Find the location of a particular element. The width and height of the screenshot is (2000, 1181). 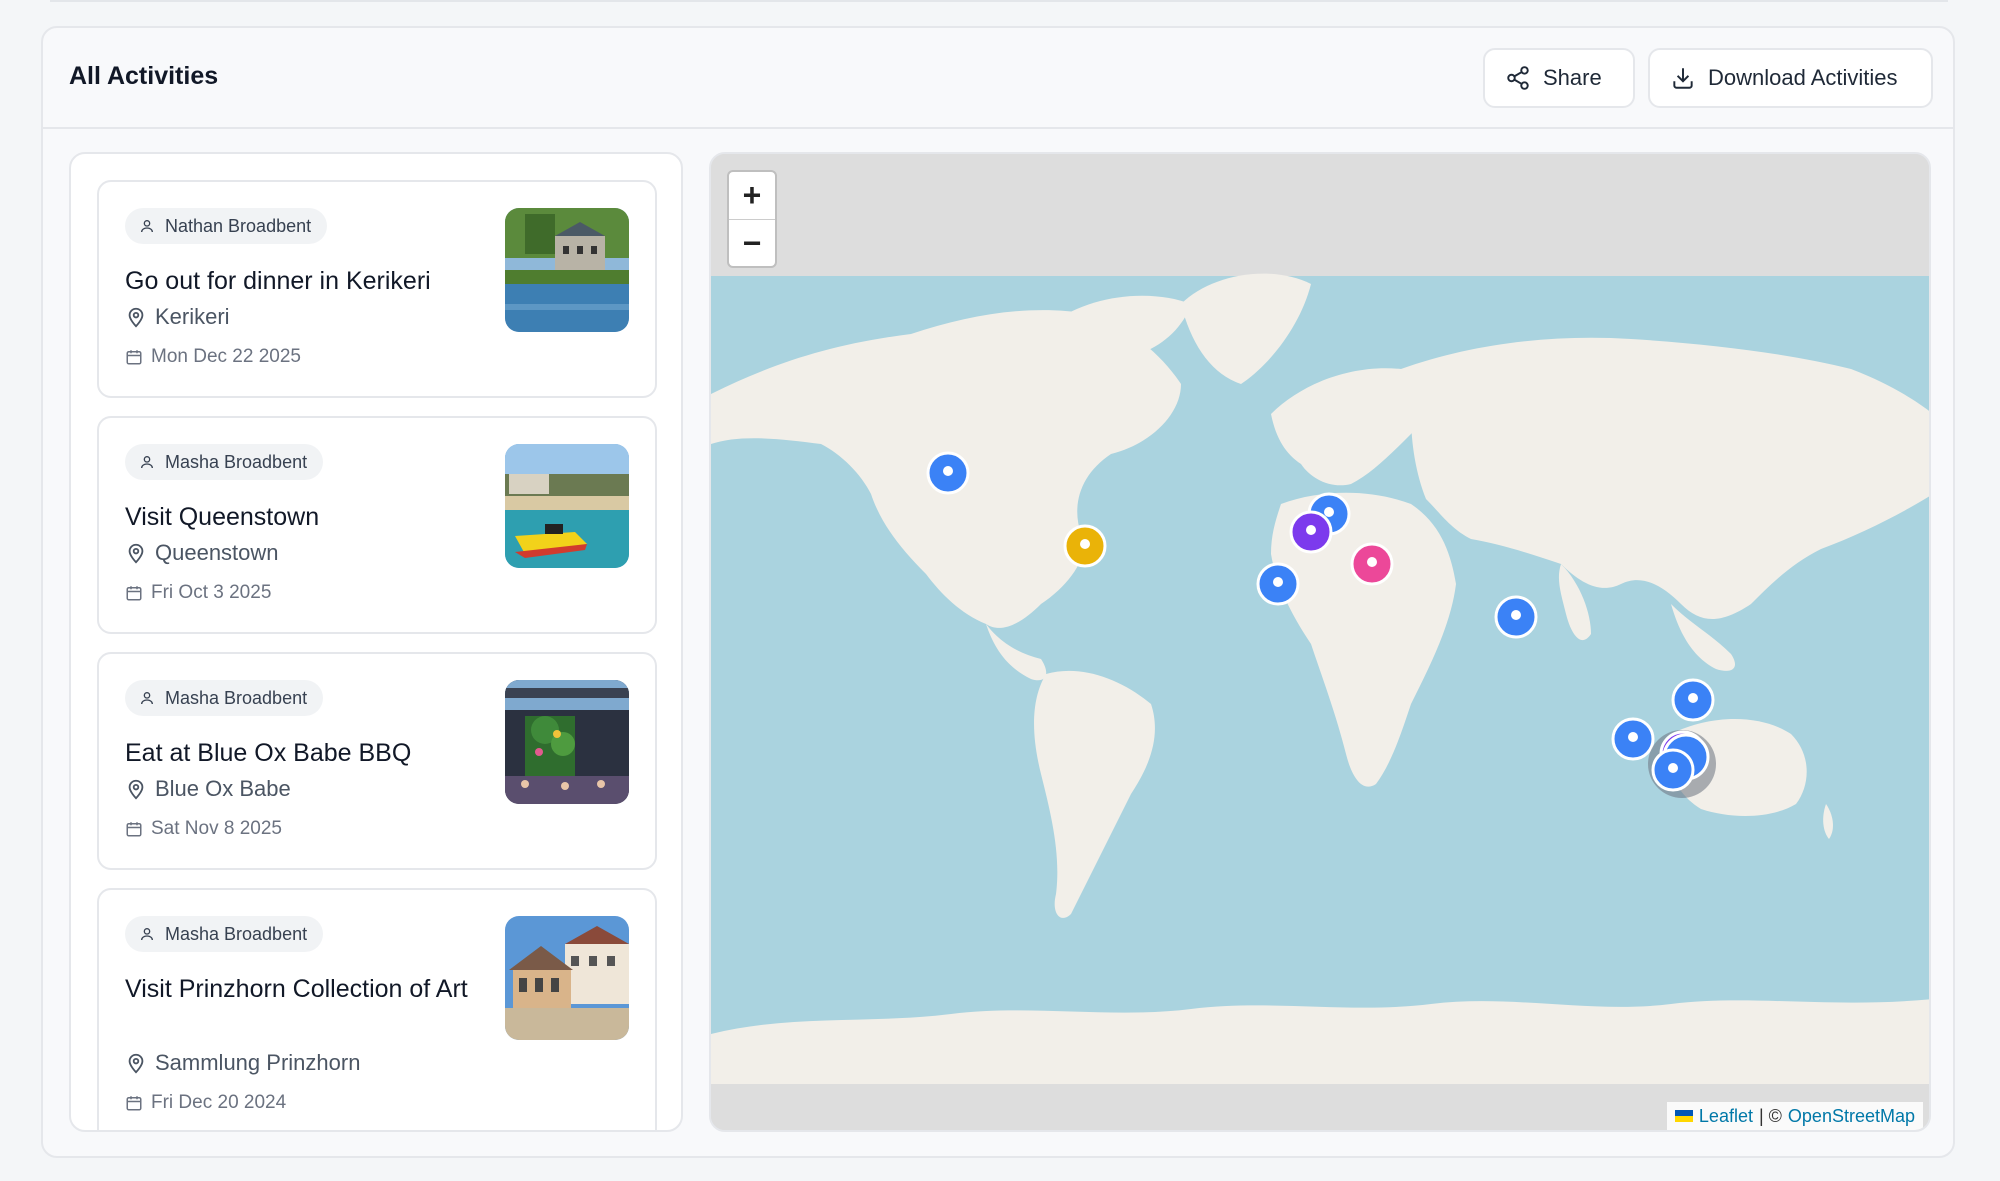

activity-date: Fri Oct 3 2025 is located at coordinates (198, 593).